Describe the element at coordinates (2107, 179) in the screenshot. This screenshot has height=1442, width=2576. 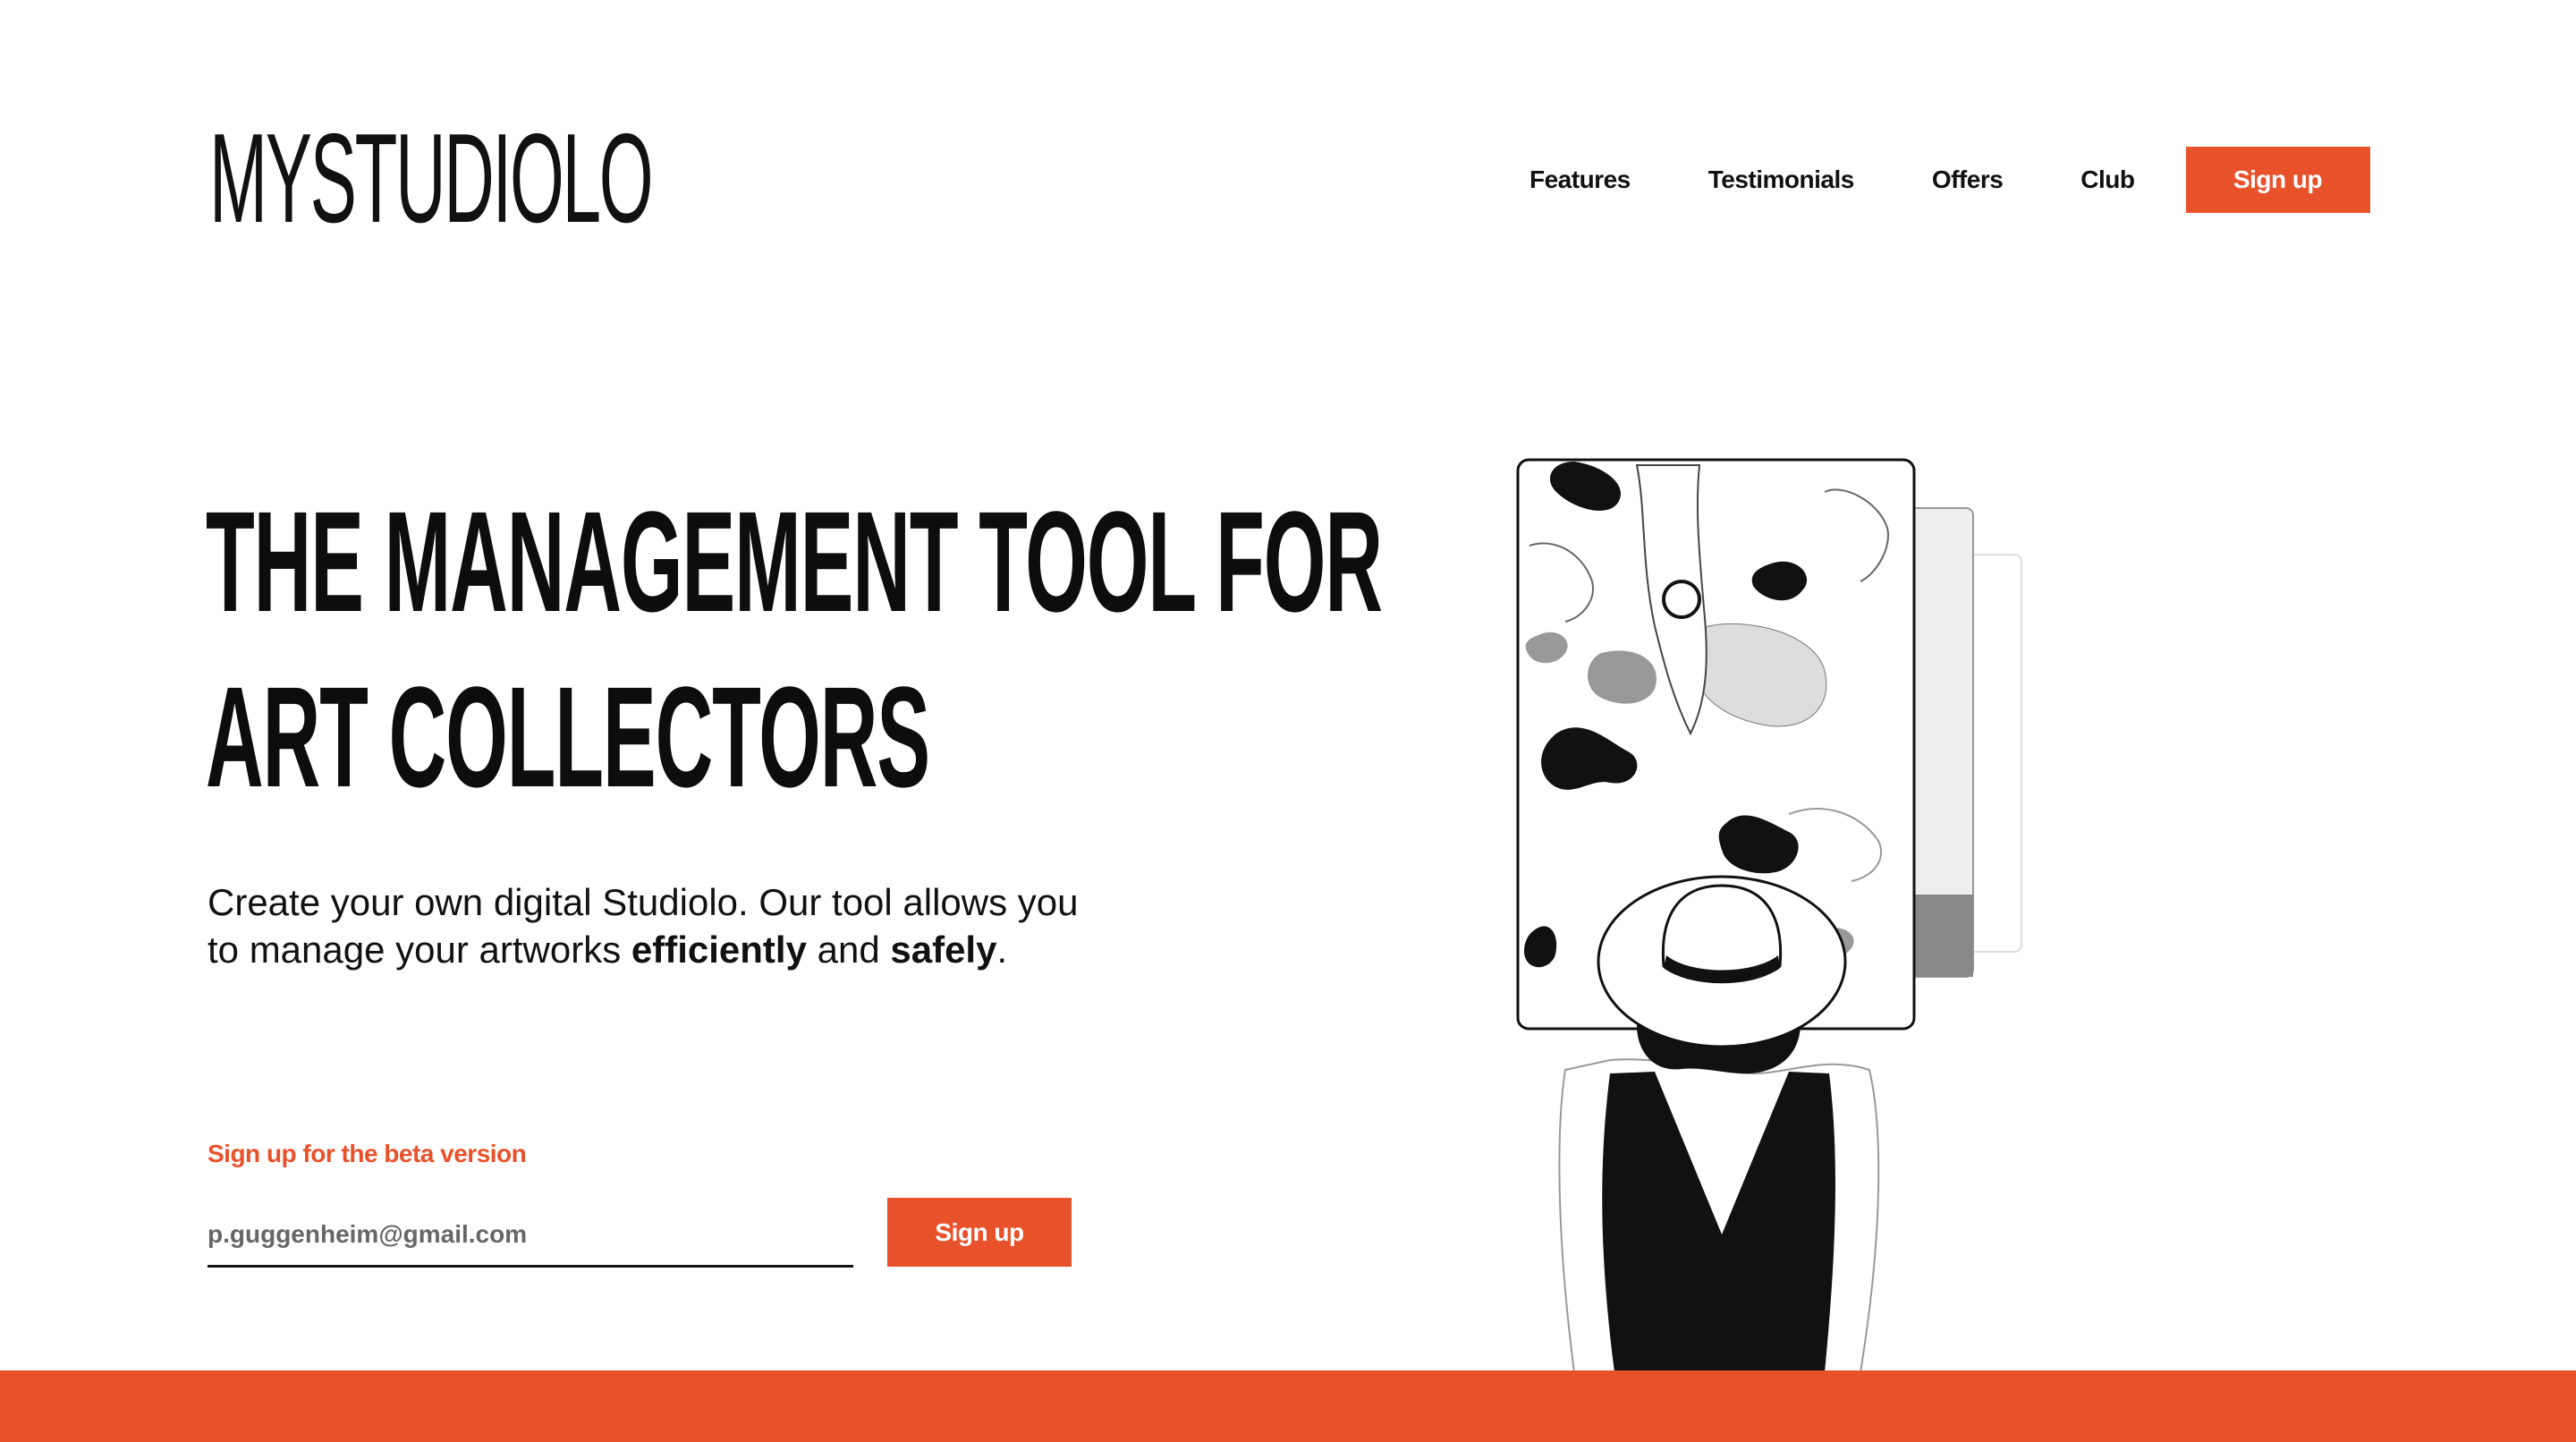
I see `nav-club: Club` at that location.